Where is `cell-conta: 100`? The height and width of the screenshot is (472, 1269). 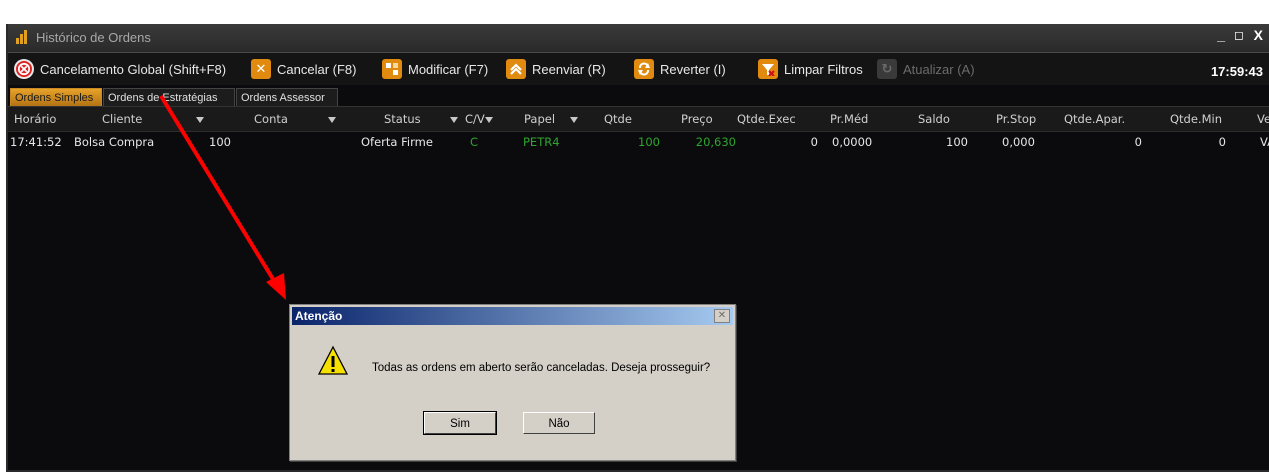 cell-conta: 100 is located at coordinates (220, 142).